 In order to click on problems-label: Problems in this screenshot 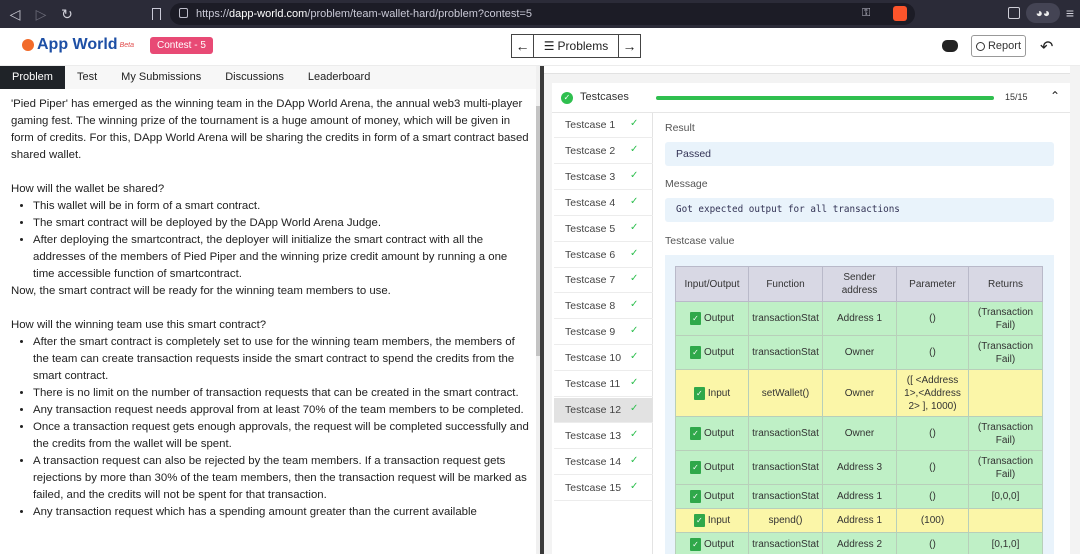, I will do `click(583, 46)`.